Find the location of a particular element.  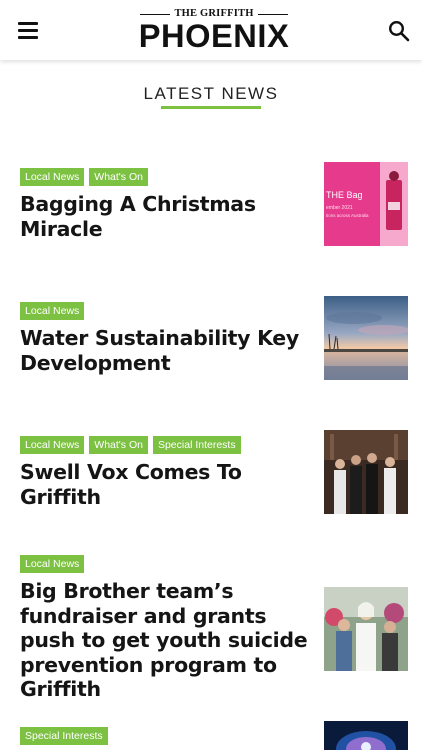

search-icon is located at coordinates (399, 31).